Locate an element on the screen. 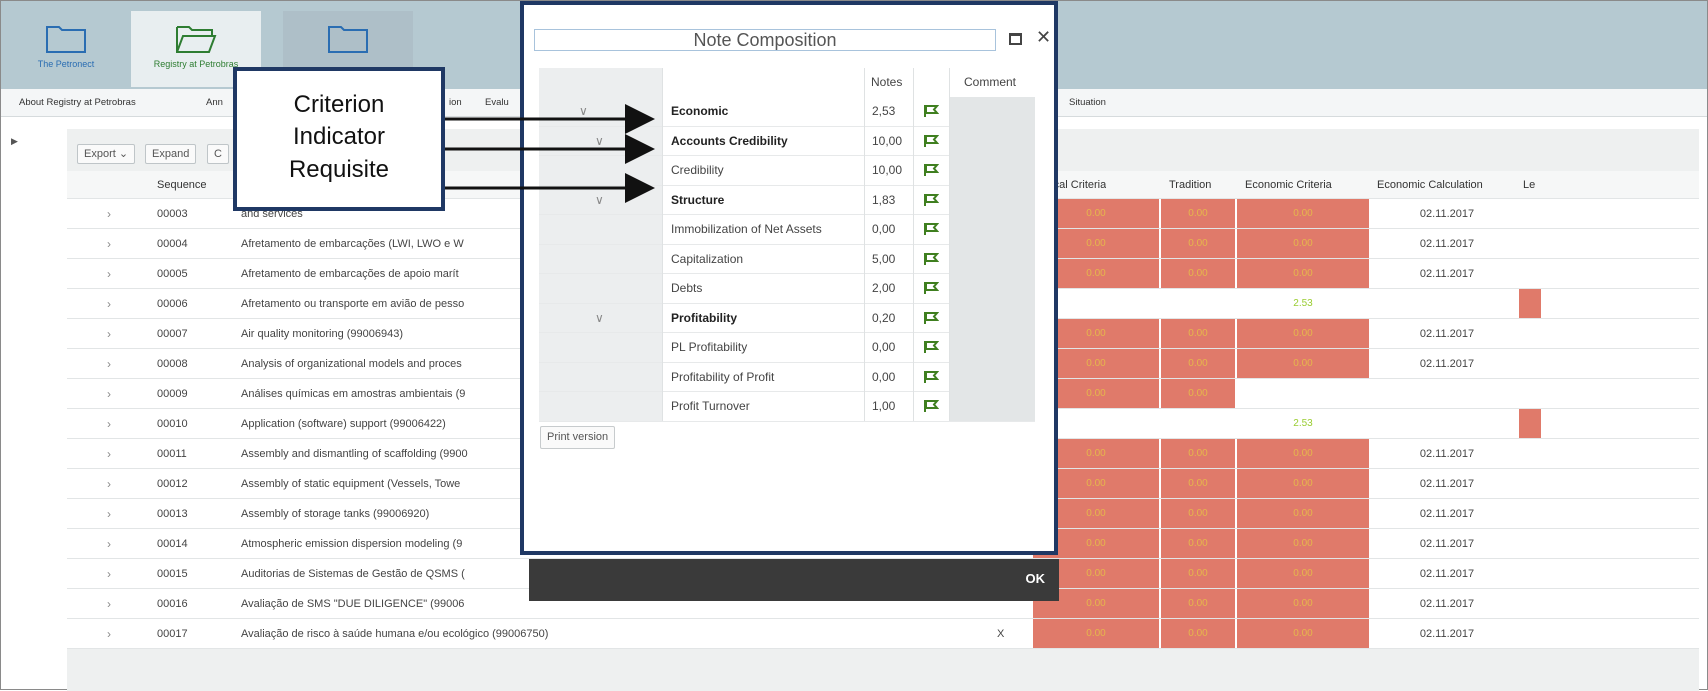 The image size is (1708, 691). sequence-cell: 00006 is located at coordinates (172, 304).